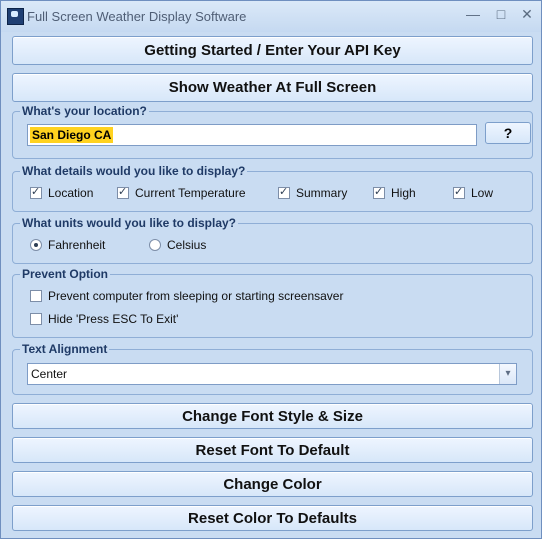  I want to click on hide-esc: Hide 'Press ESC To Exit', so click(104, 319).